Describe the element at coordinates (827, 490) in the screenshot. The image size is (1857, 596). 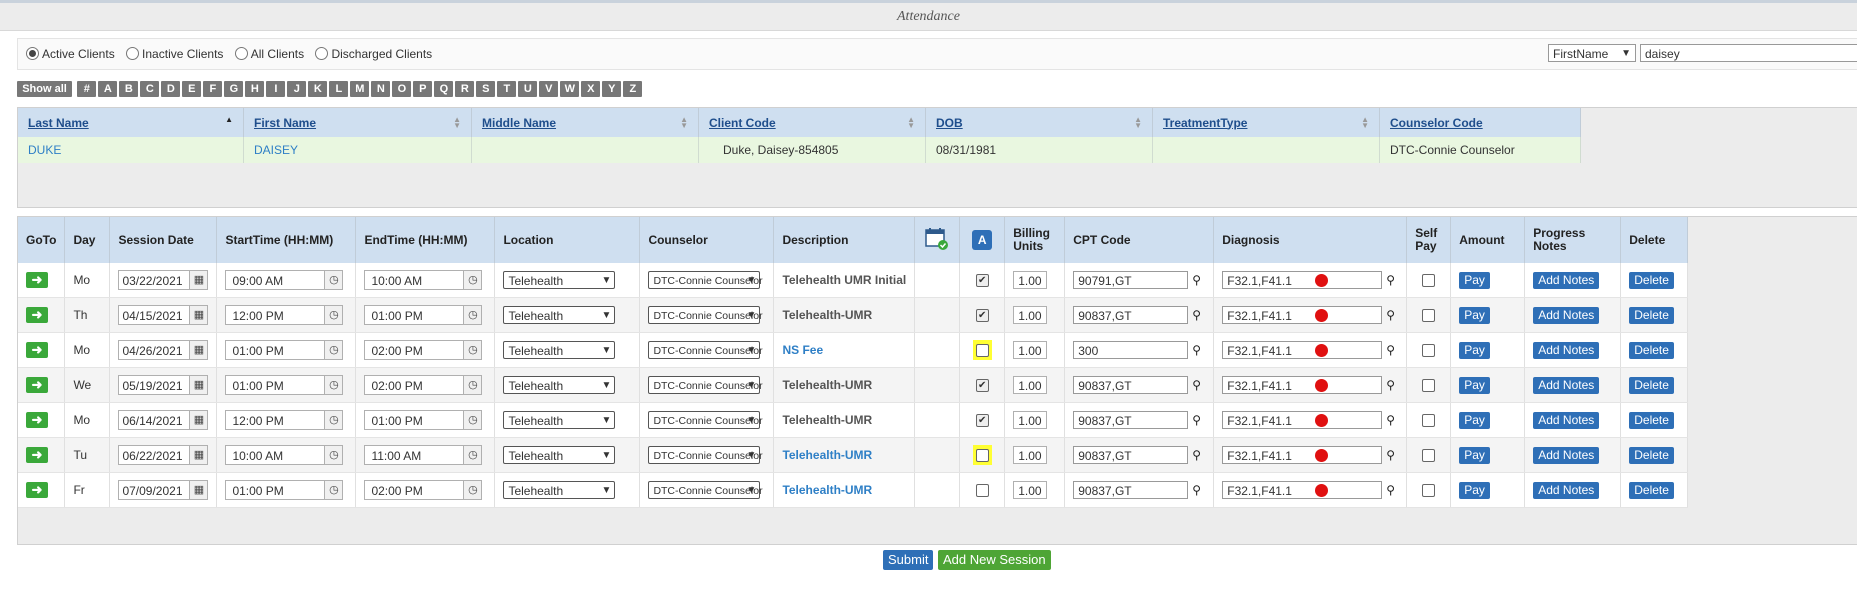
I see `session-description: Telehealth-UMR` at that location.